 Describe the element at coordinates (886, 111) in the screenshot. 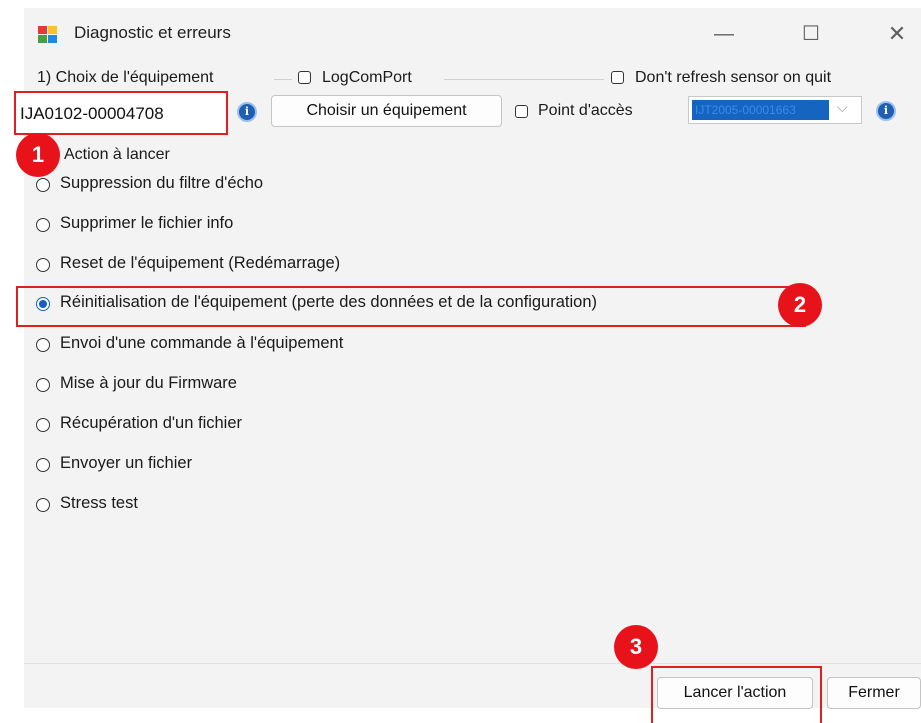

I see `access-point-info-icon: i` at that location.